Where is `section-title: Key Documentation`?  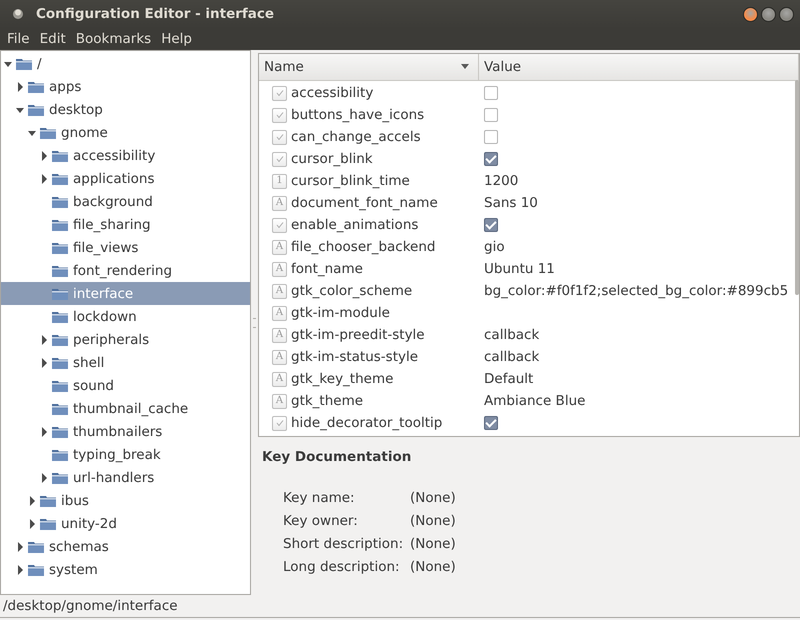
section-title: Key Documentation is located at coordinates (337, 458).